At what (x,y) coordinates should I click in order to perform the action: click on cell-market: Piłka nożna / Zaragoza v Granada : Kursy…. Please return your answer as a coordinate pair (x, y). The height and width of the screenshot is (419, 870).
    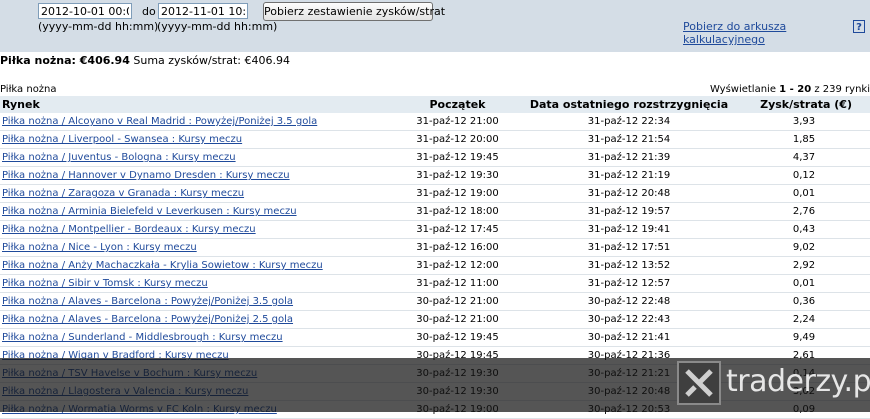
    Looking at the image, I should click on (197, 193).